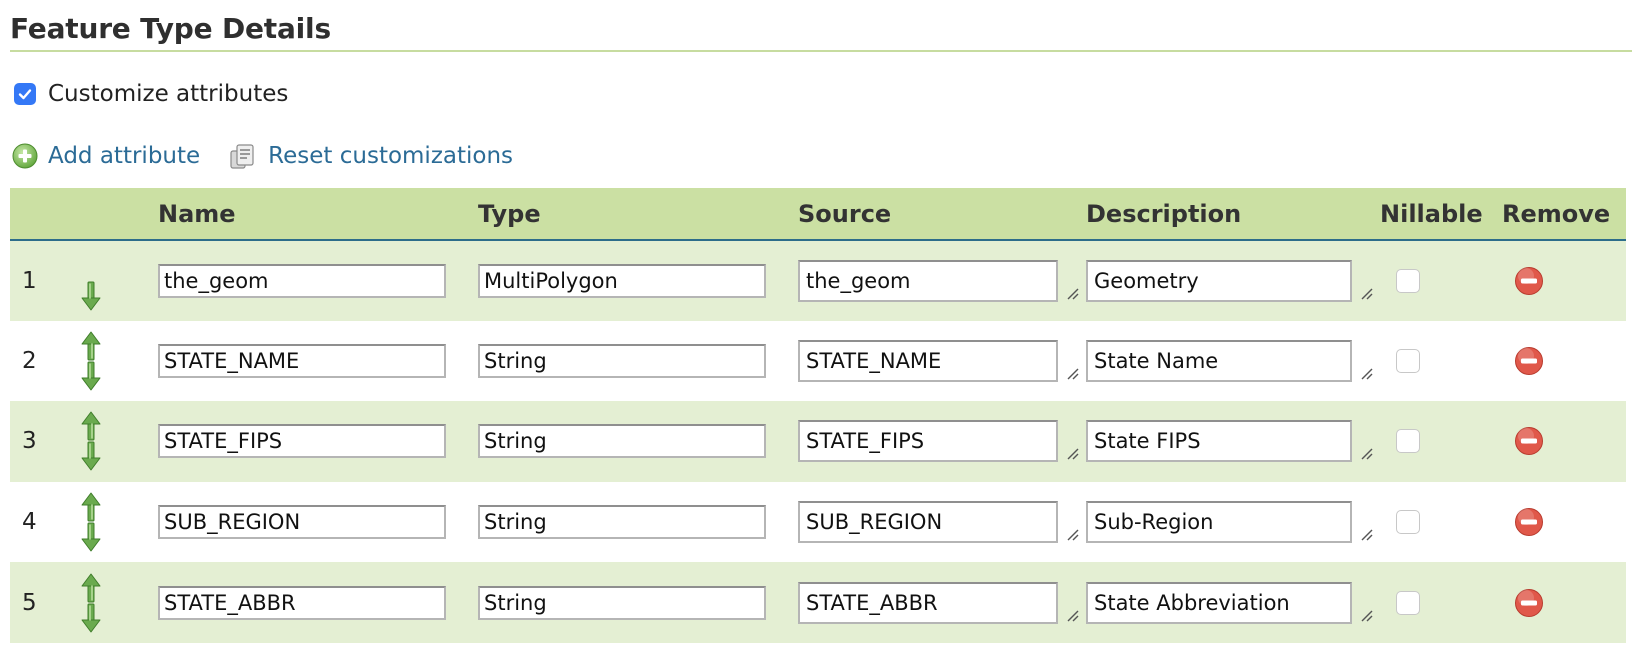  What do you see at coordinates (110, 214) in the screenshot?
I see `header-move` at bounding box center [110, 214].